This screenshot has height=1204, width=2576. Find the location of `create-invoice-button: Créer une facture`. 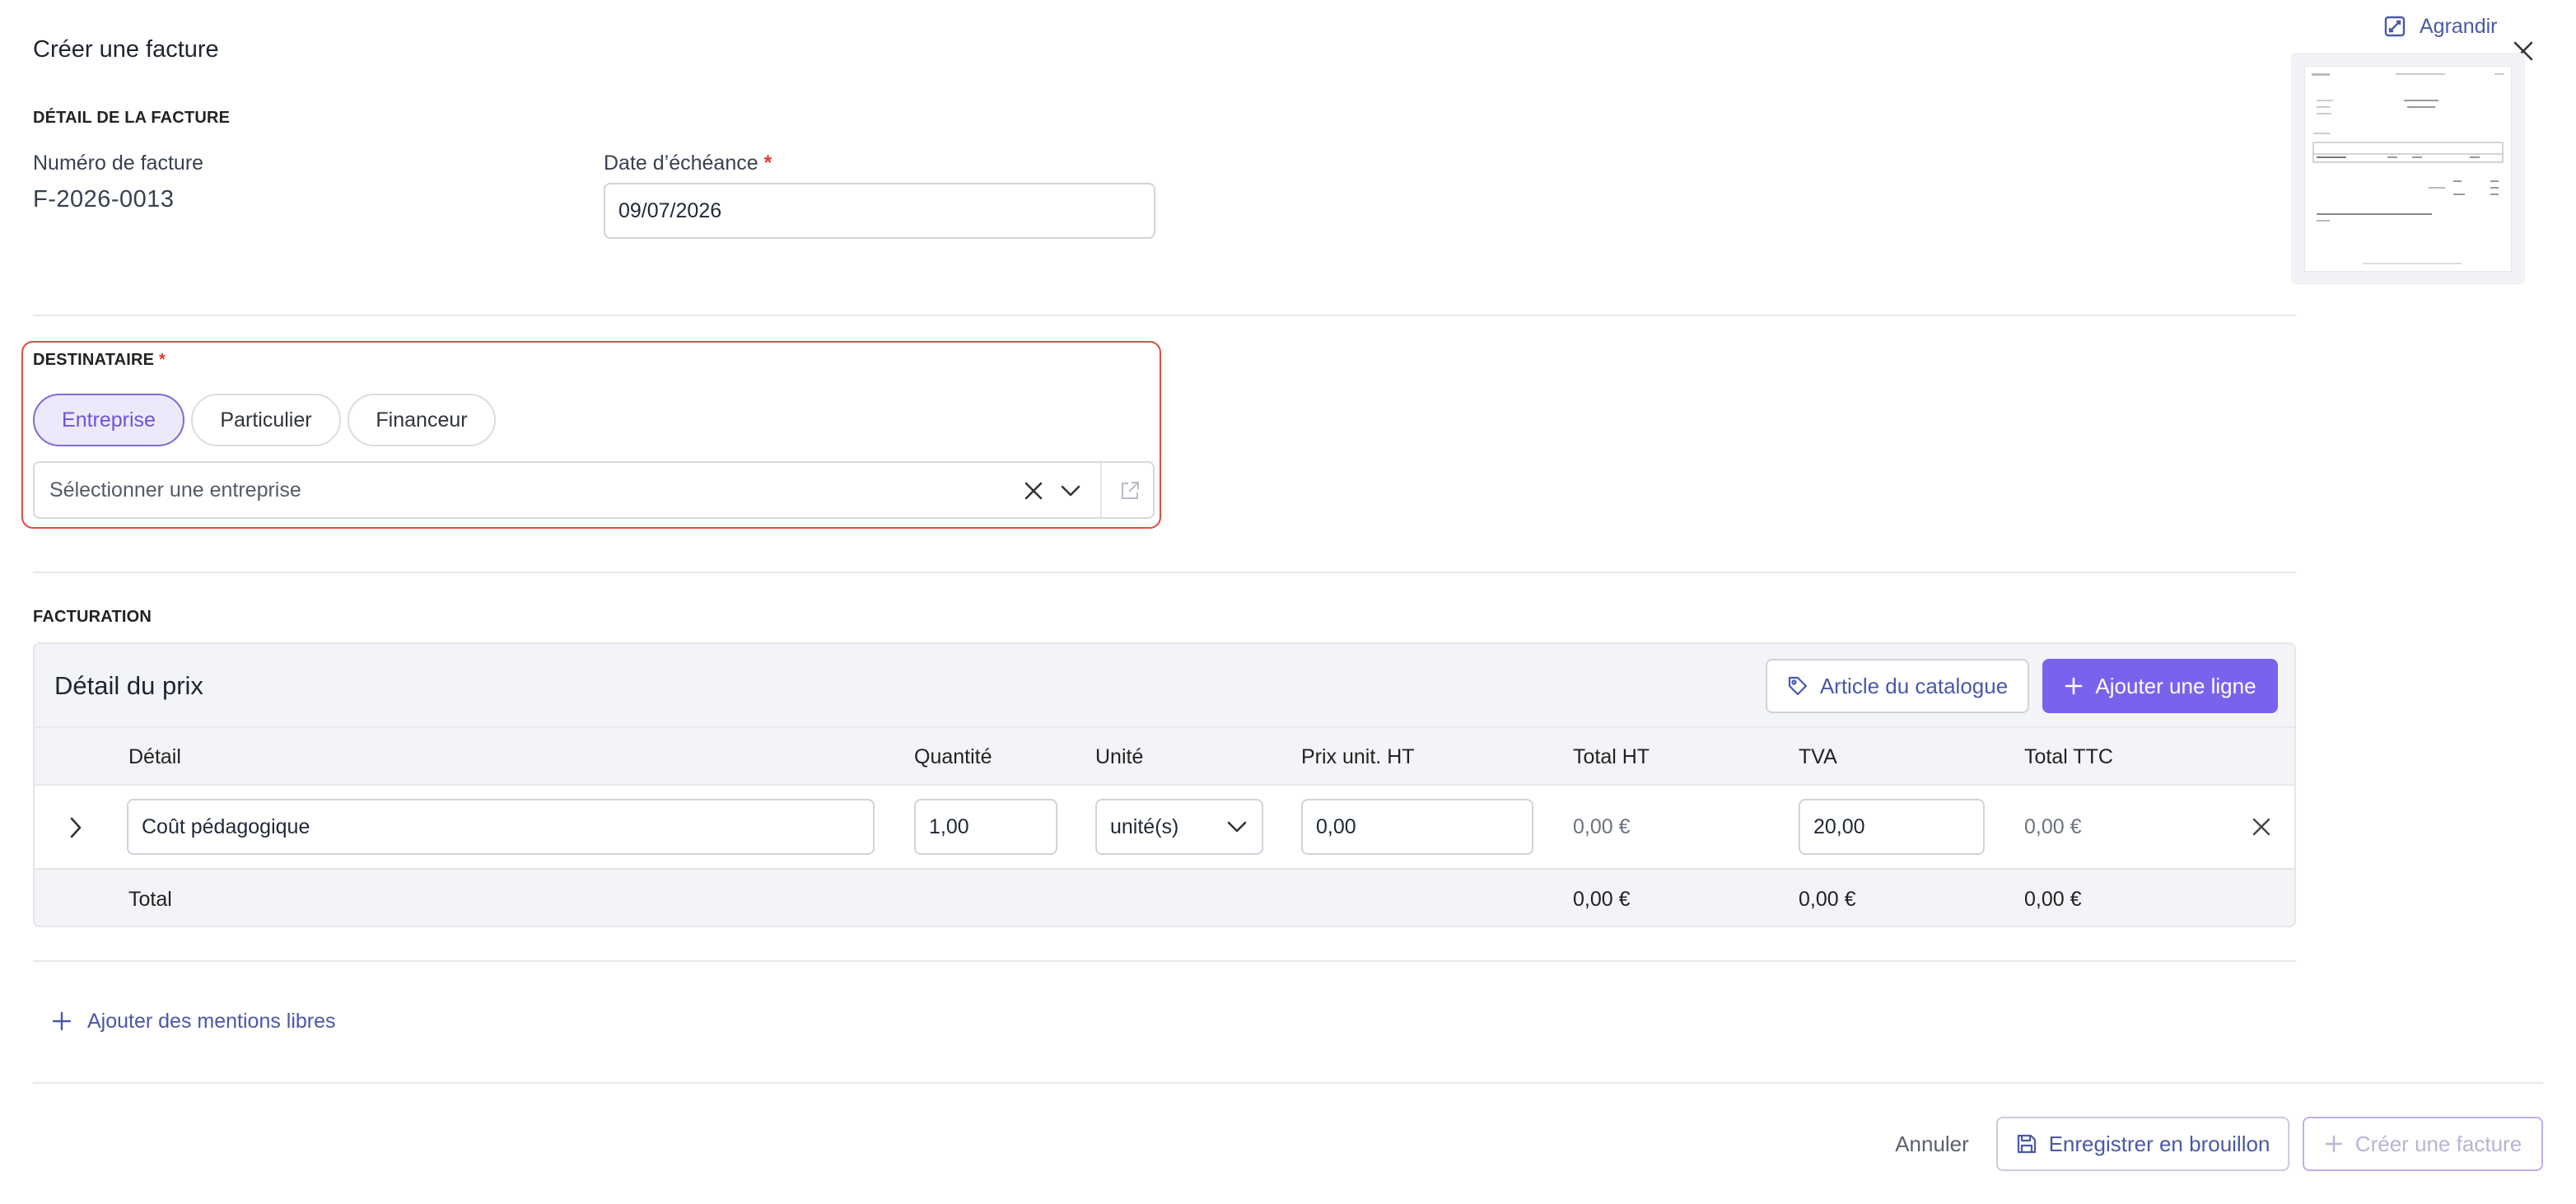

create-invoice-button: Créer une facture is located at coordinates (2423, 1144).